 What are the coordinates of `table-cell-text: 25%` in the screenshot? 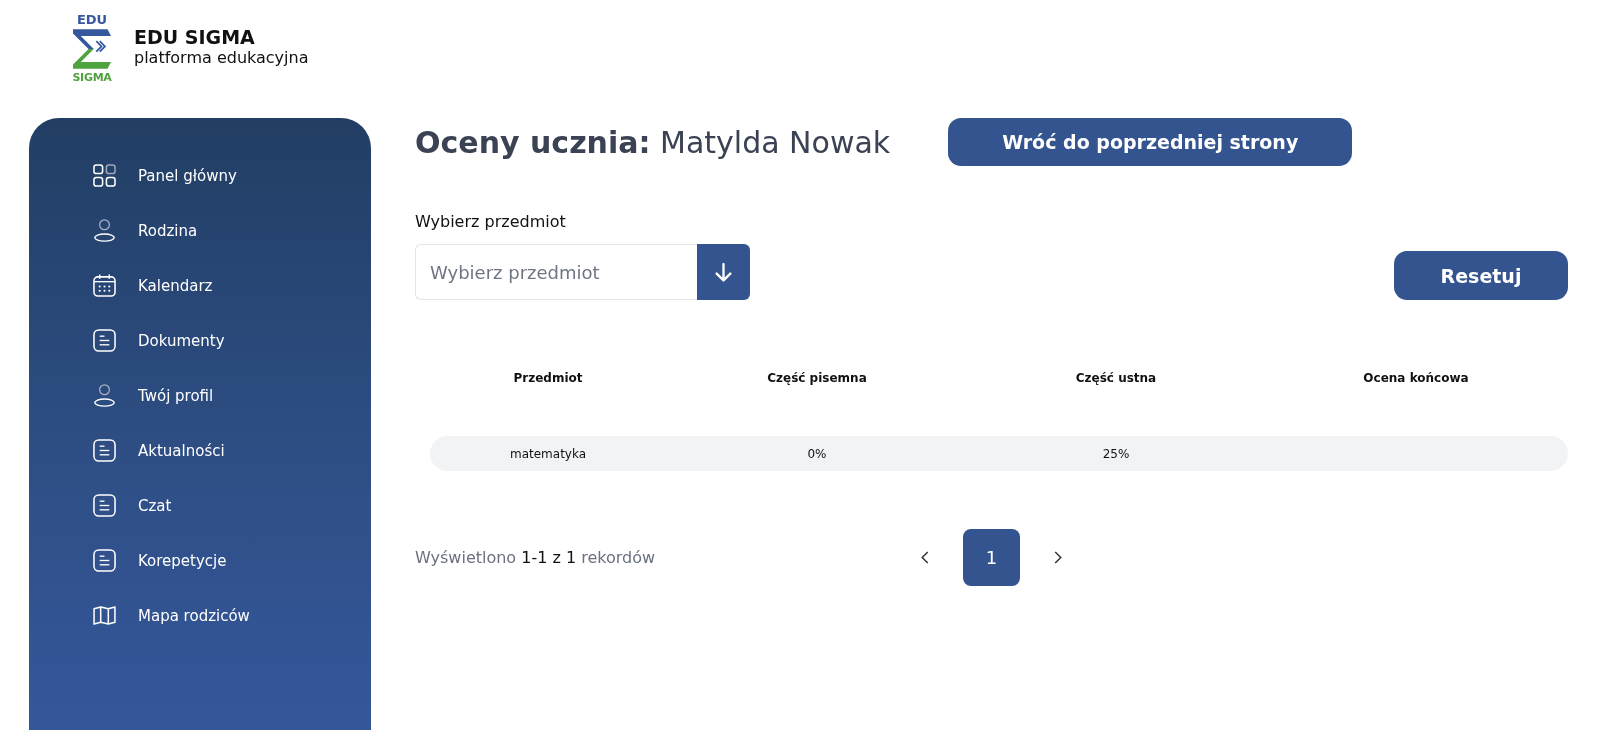 It's located at (1116, 453).